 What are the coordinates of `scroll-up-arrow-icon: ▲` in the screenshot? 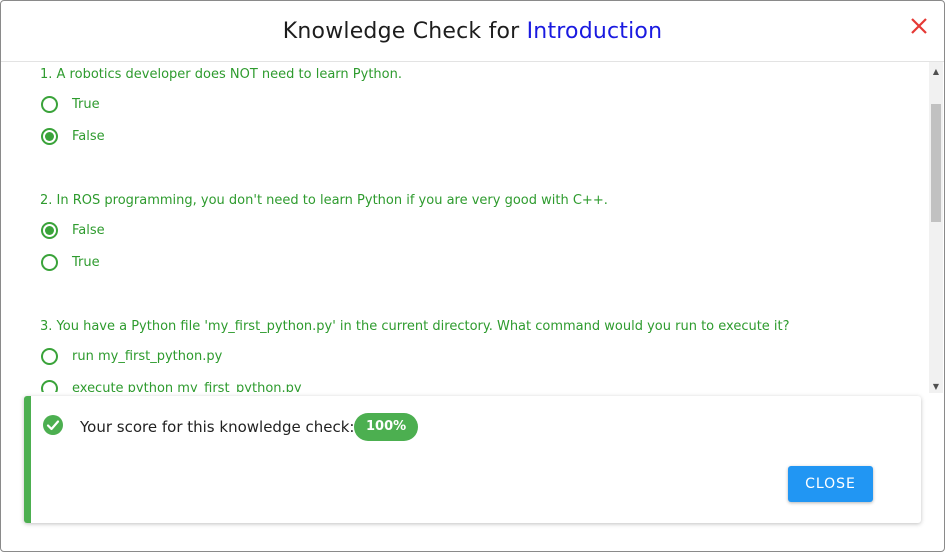 It's located at (936, 71).